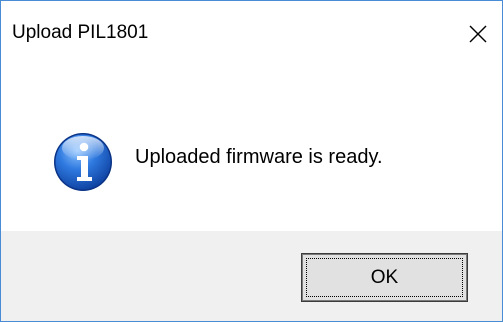 Image resolution: width=503 pixels, height=322 pixels. Describe the element at coordinates (259, 157) in the screenshot. I see `message-text: Uploaded firmware is ready.` at that location.